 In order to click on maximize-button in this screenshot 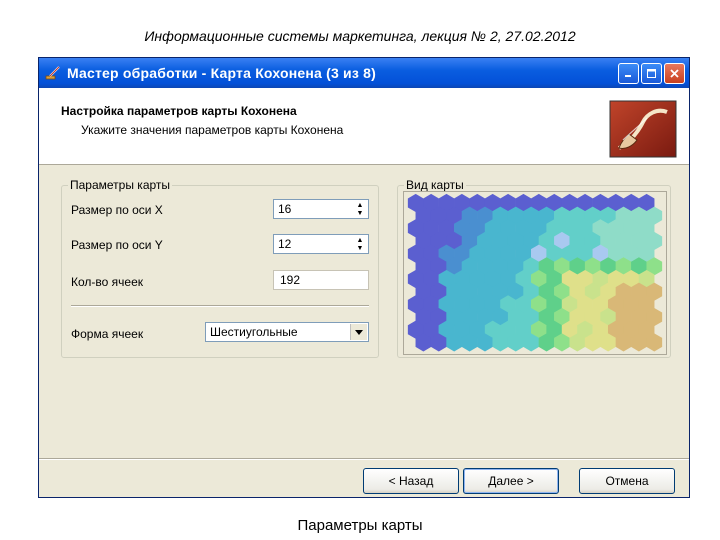, I will do `click(651, 73)`.